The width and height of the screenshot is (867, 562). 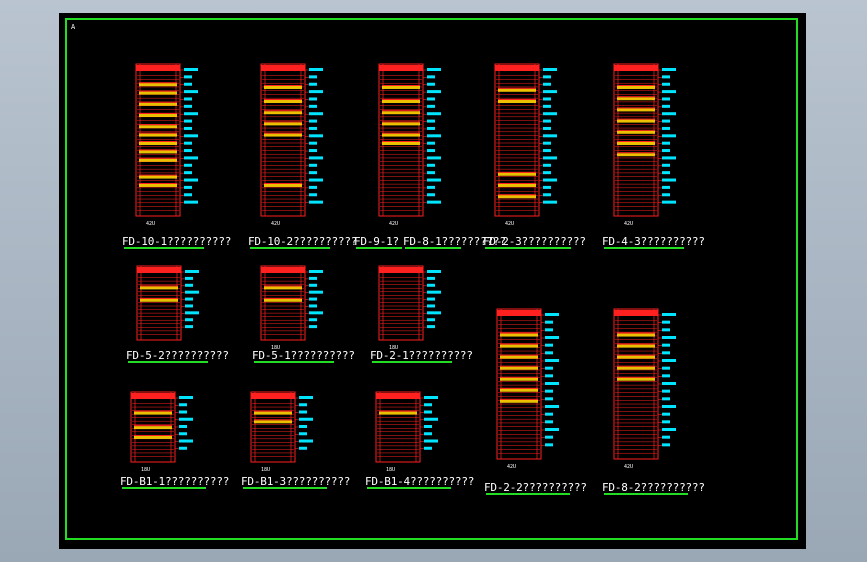 I want to click on rack-height-label: 42U, so click(x=511, y=467).